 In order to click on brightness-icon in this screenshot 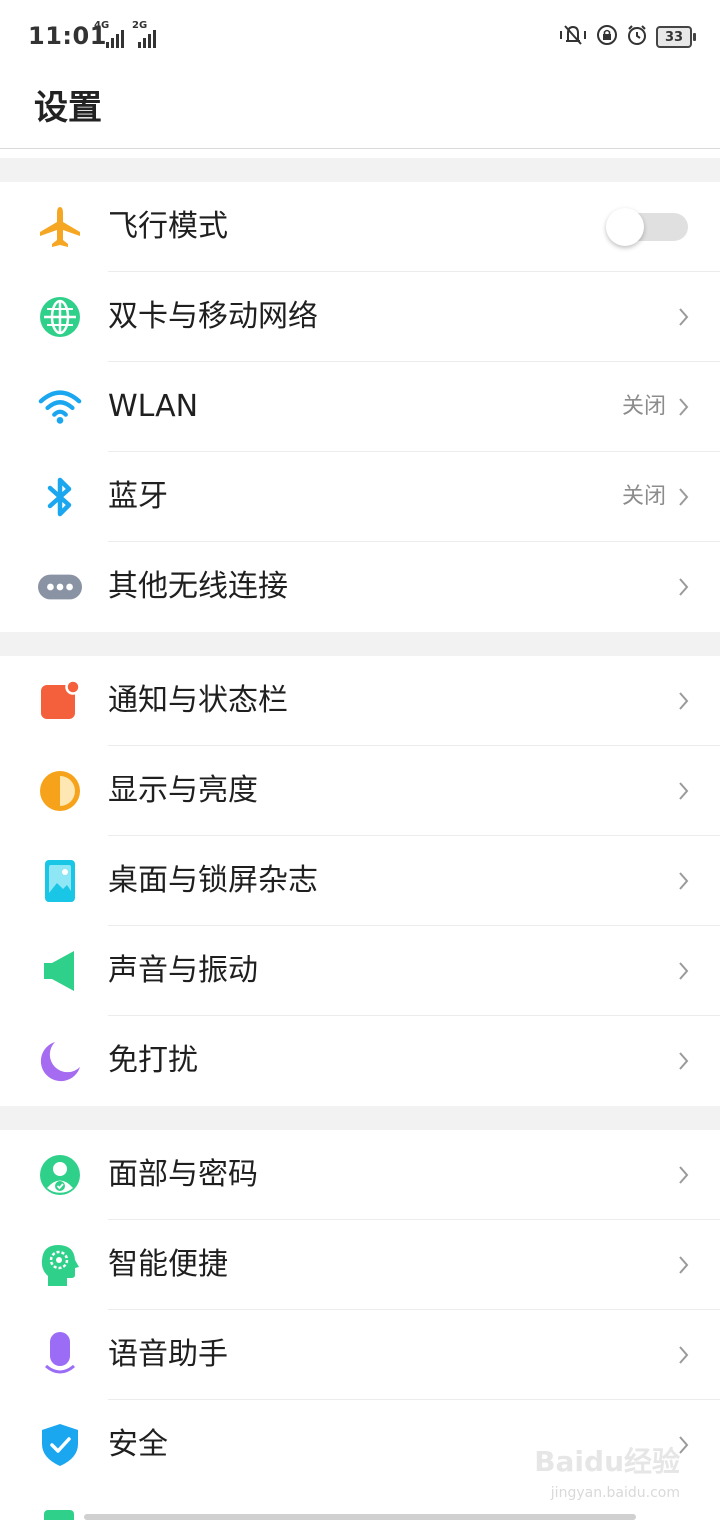, I will do `click(60, 791)`.